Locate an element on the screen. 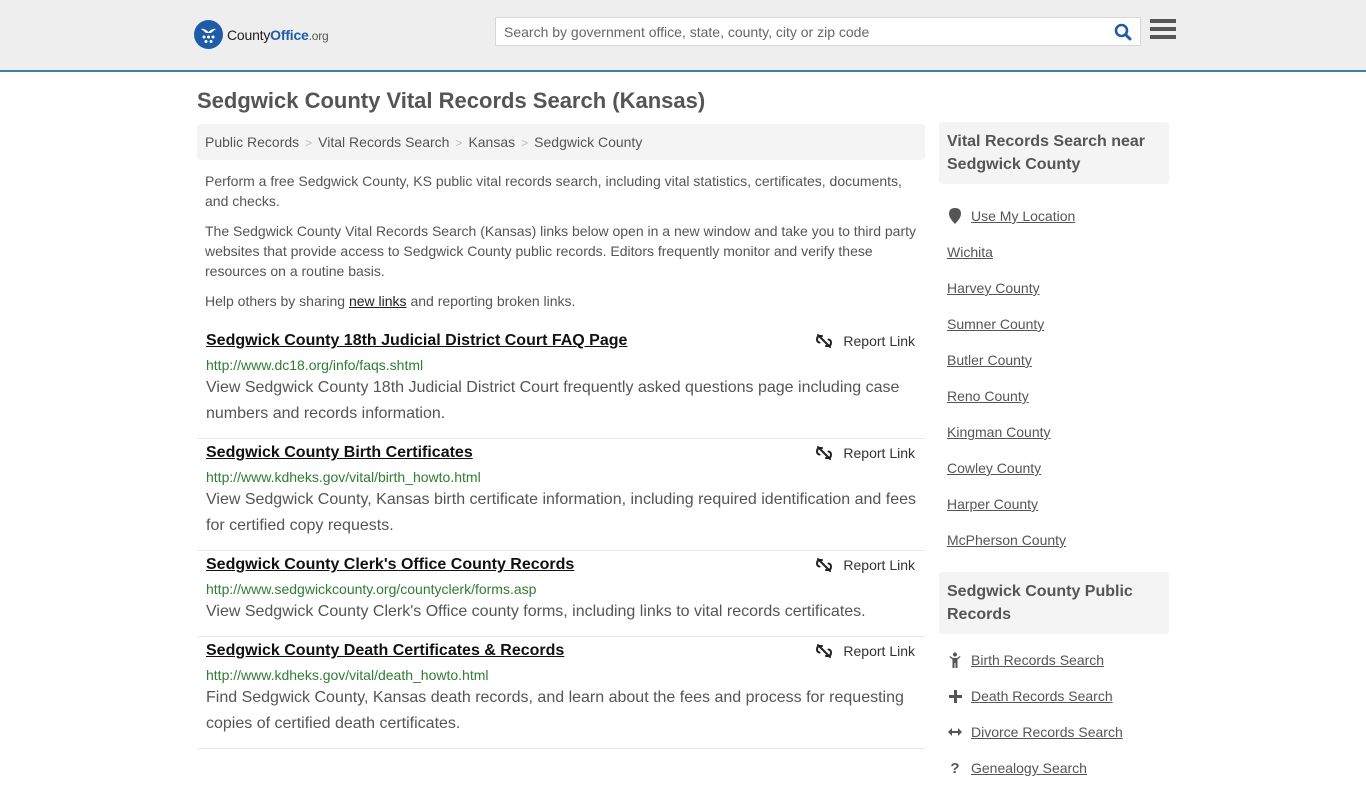 The width and height of the screenshot is (1366, 796). public-records-item: Death Records Search is located at coordinates (1054, 696).